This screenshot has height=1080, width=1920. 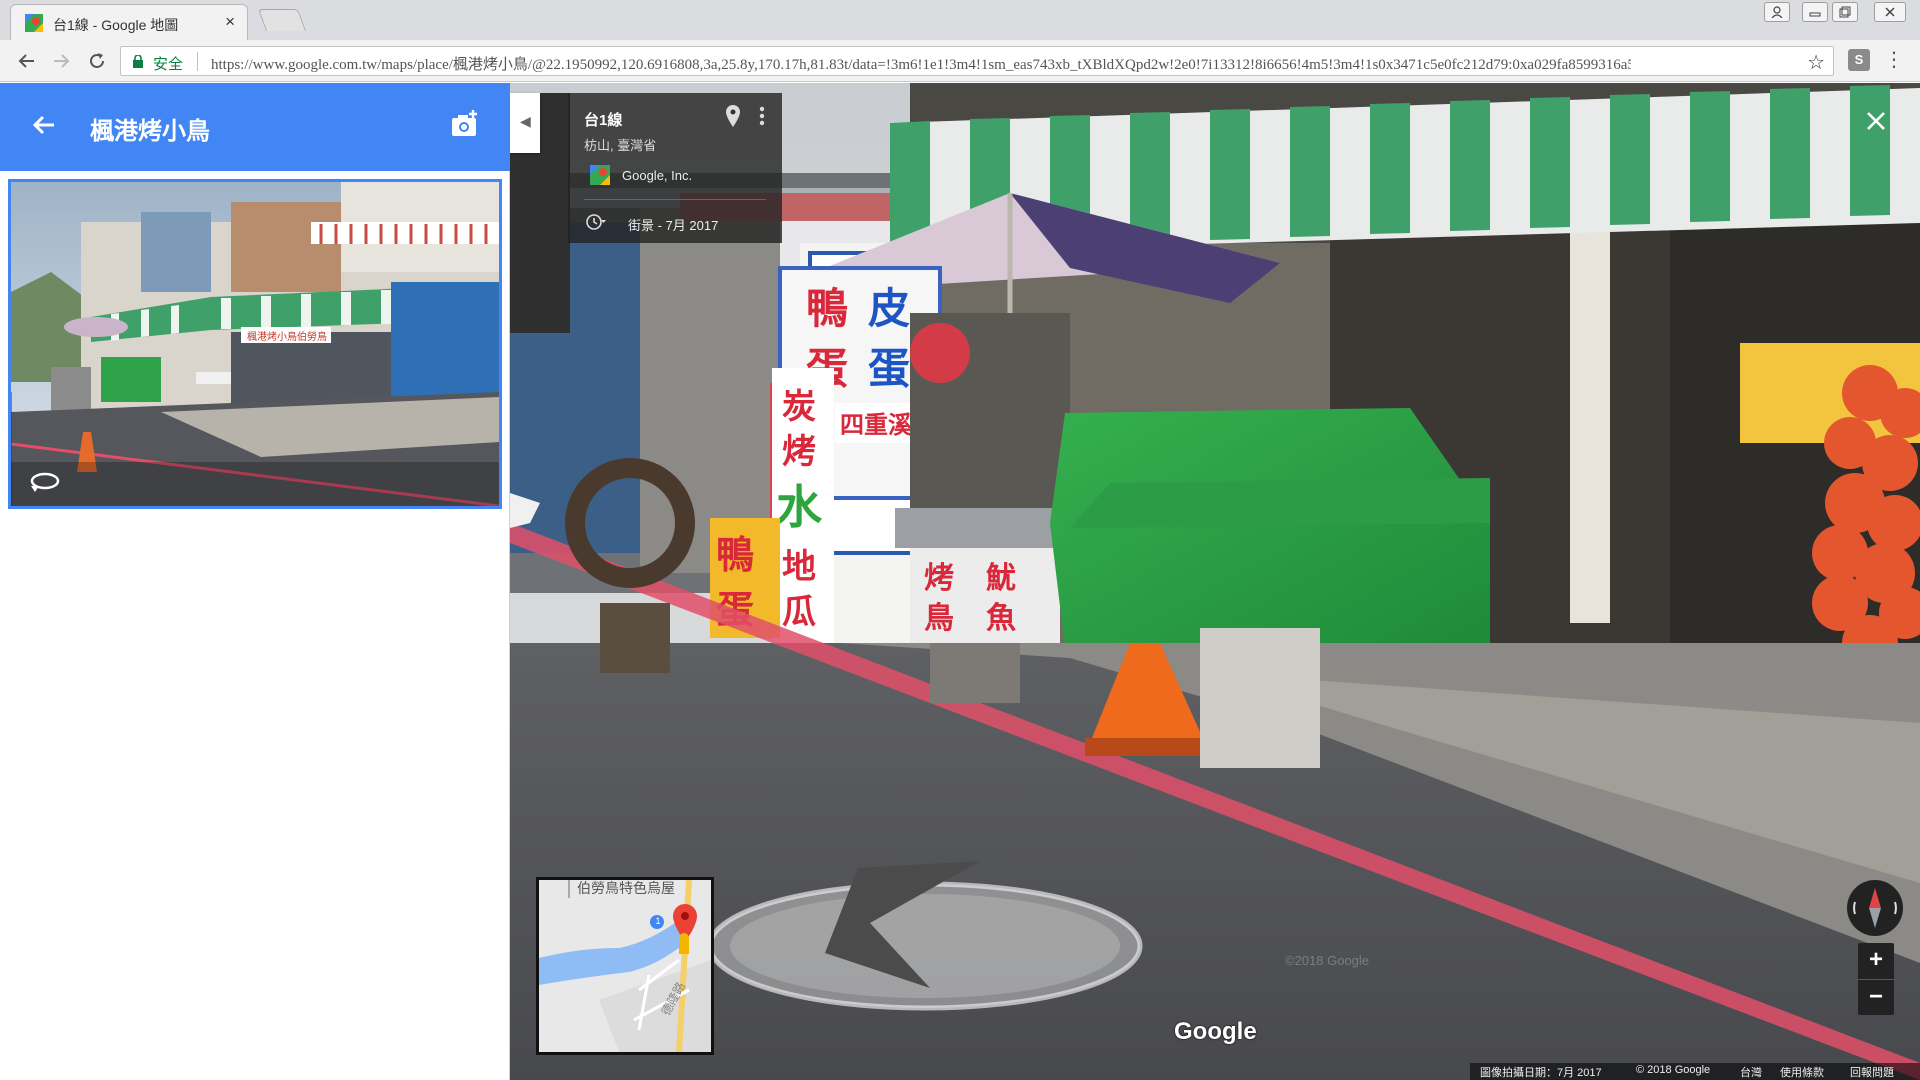 What do you see at coordinates (1541, 1073) in the screenshot?
I see `footer-capture-date: 圖像拍攝日期：7月 2017` at bounding box center [1541, 1073].